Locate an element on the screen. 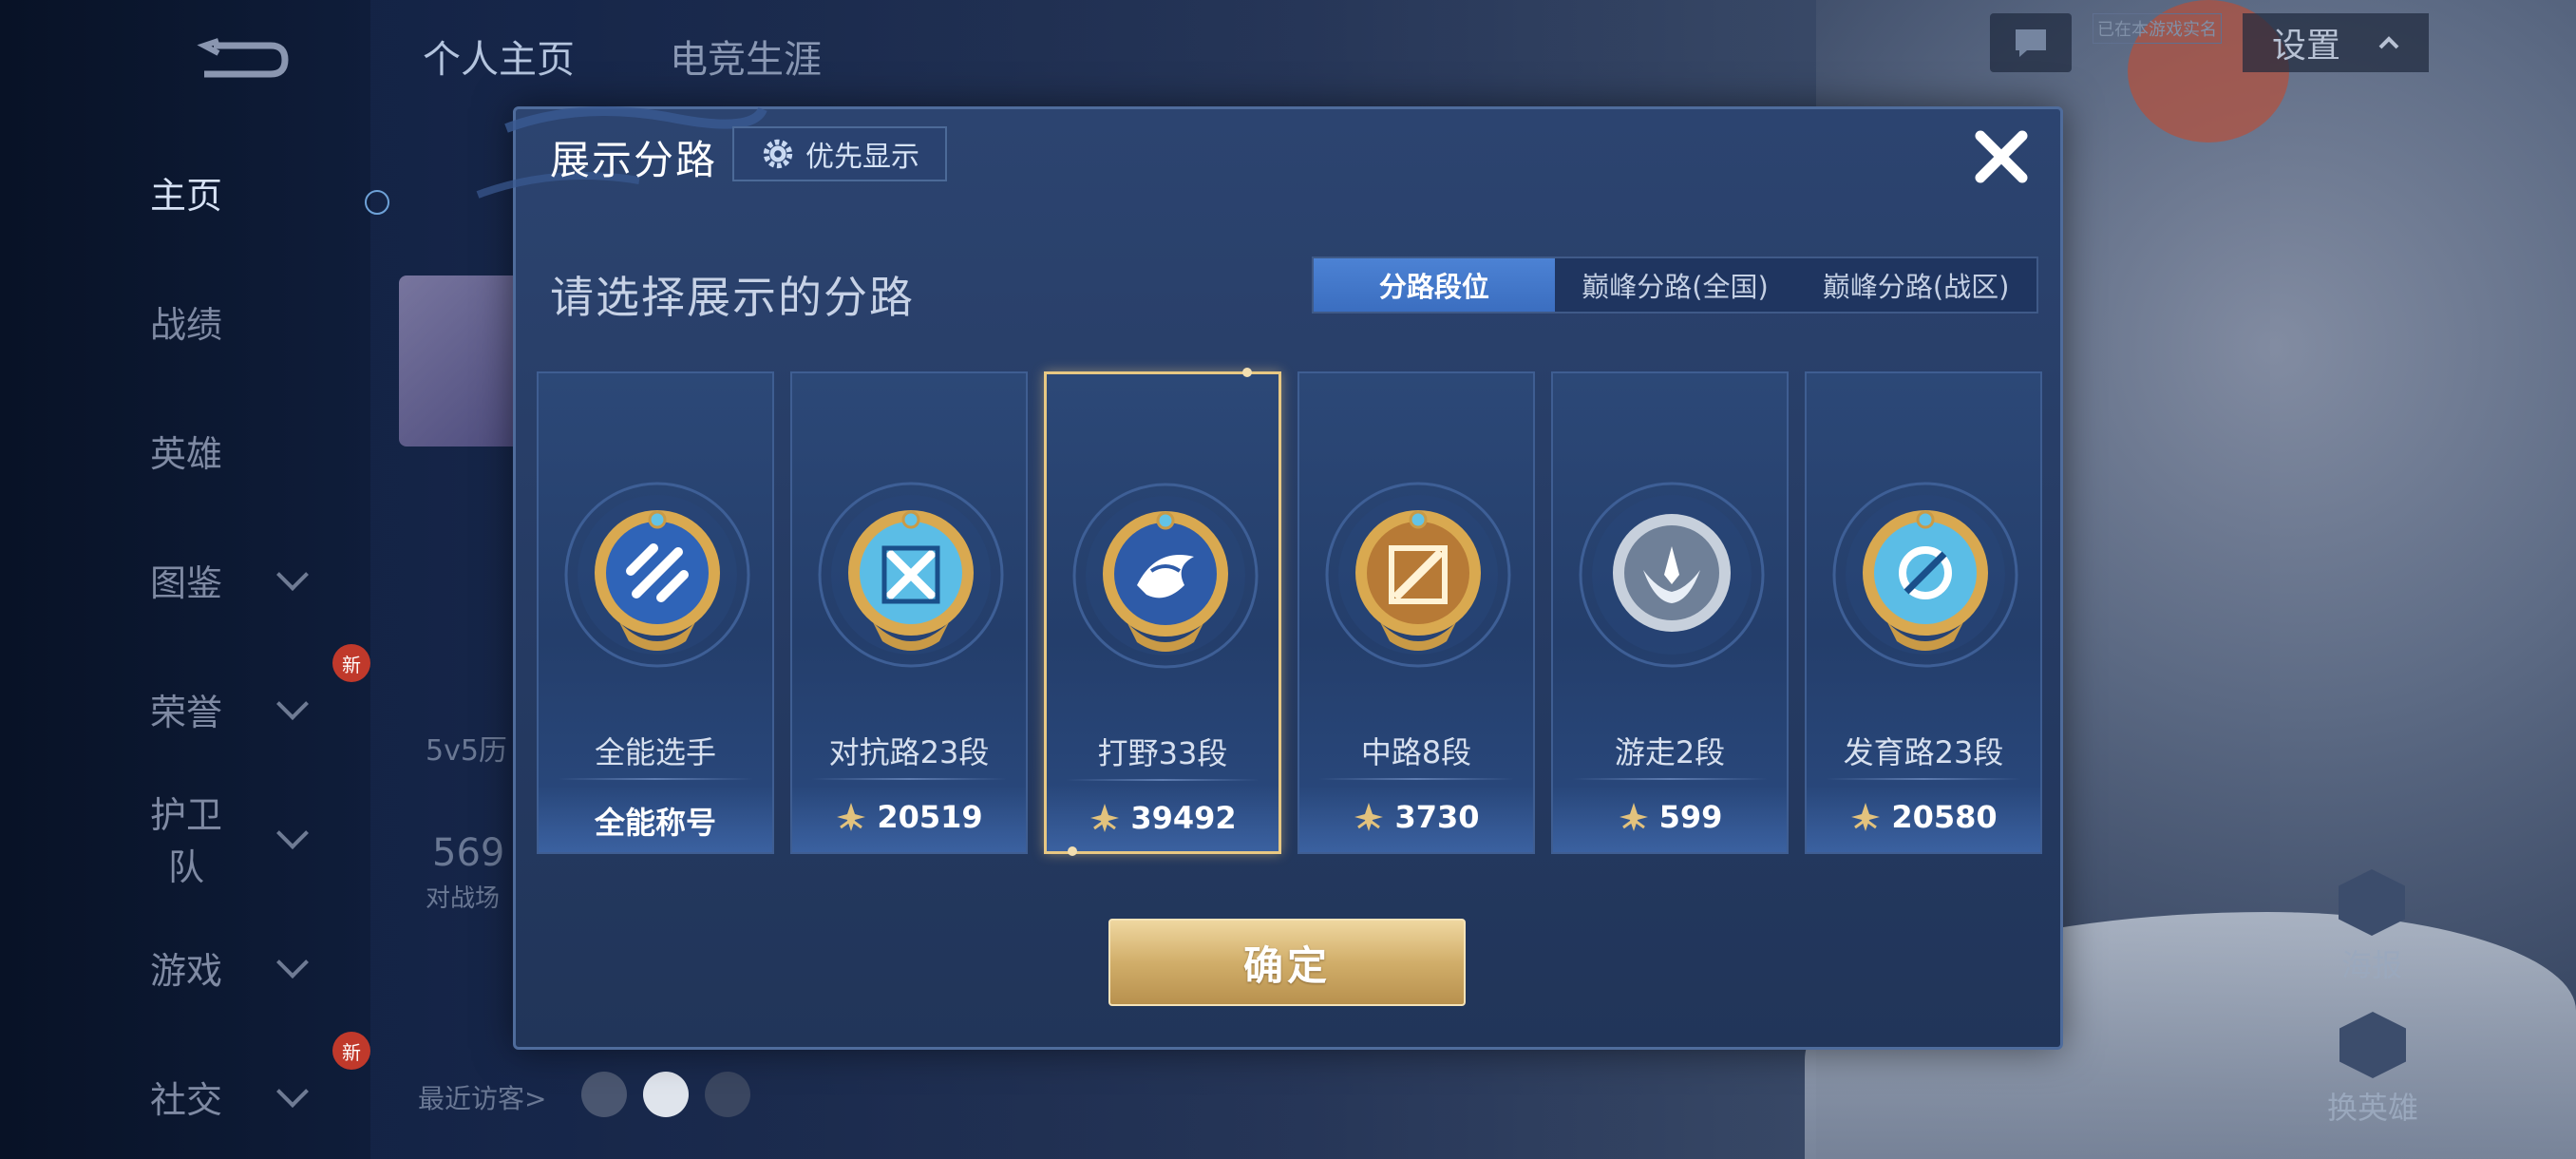 This screenshot has height=1159, width=2576. lane-card: 对抗路23段 20519 is located at coordinates (909, 612).